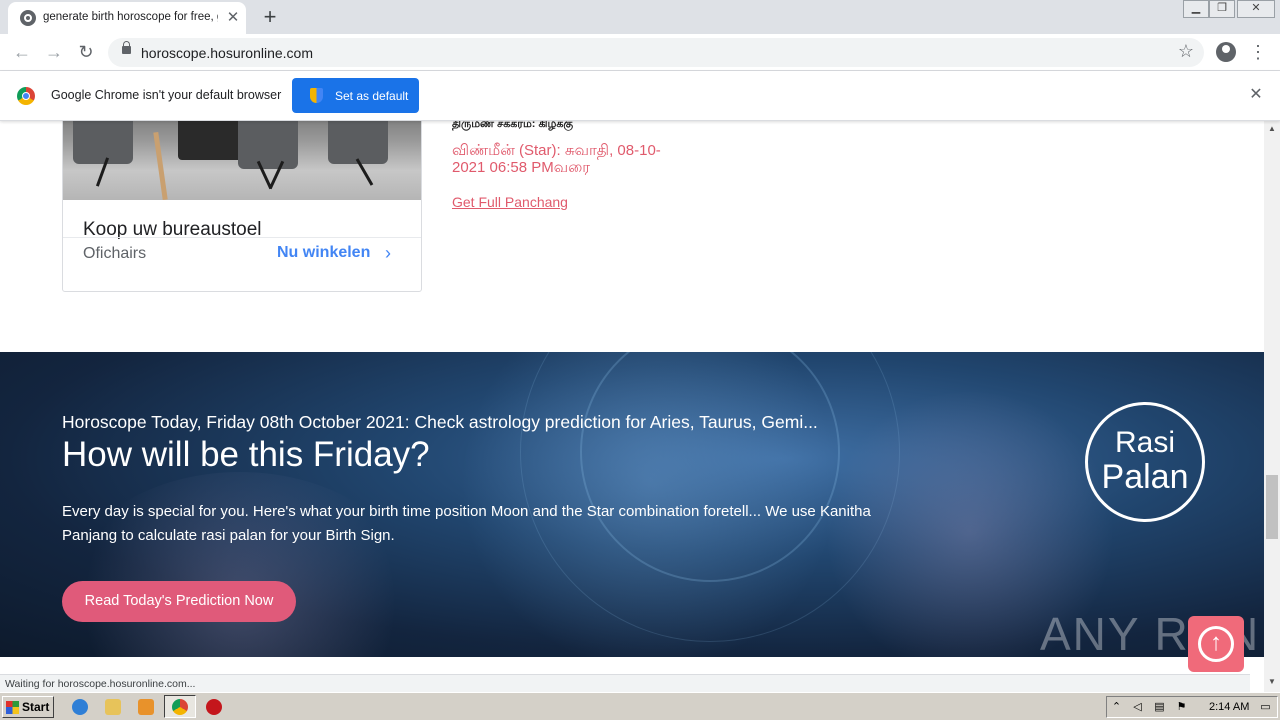 This screenshot has height=720, width=1280. I want to click on chrome-taskbar-icon, so click(180, 707).